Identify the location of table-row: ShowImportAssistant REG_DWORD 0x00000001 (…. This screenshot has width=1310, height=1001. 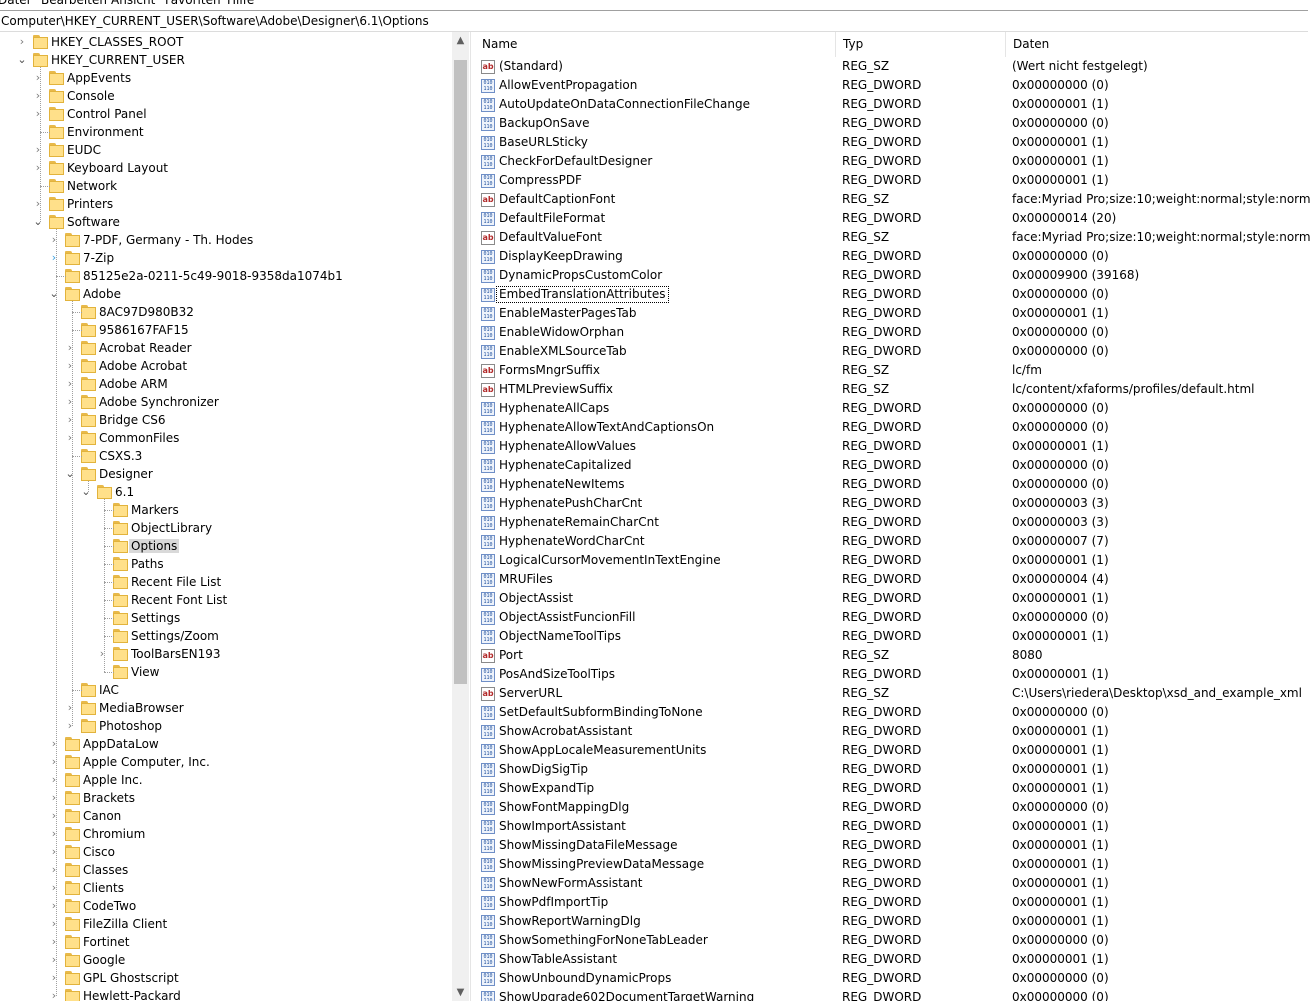
(892, 826).